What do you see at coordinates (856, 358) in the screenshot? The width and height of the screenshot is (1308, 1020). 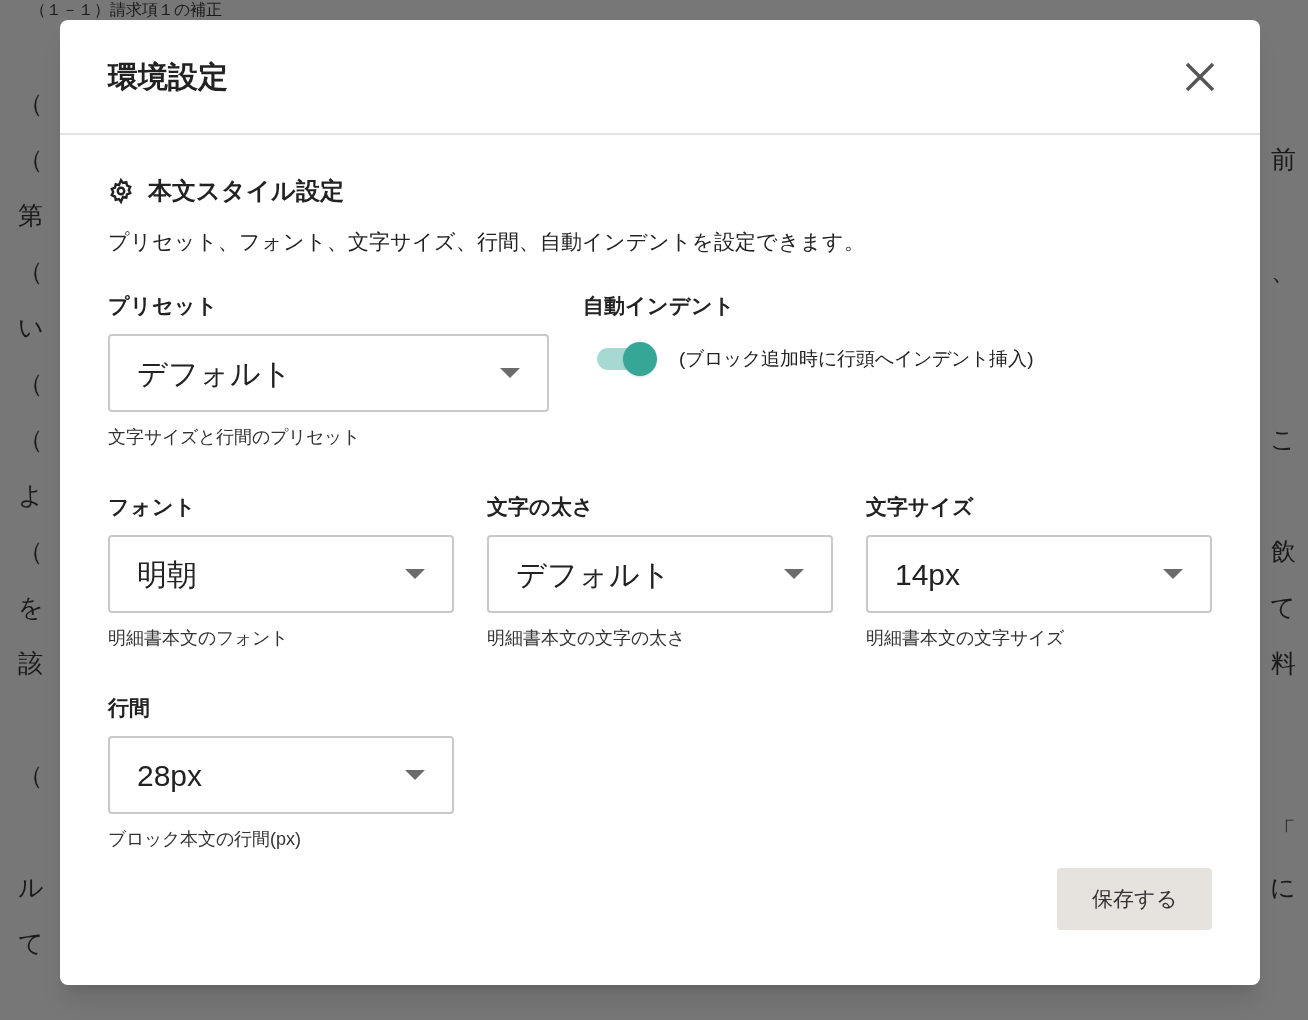 I see `toggle-caption: (ブロック追加時に行頭へインデント挿入)` at bounding box center [856, 358].